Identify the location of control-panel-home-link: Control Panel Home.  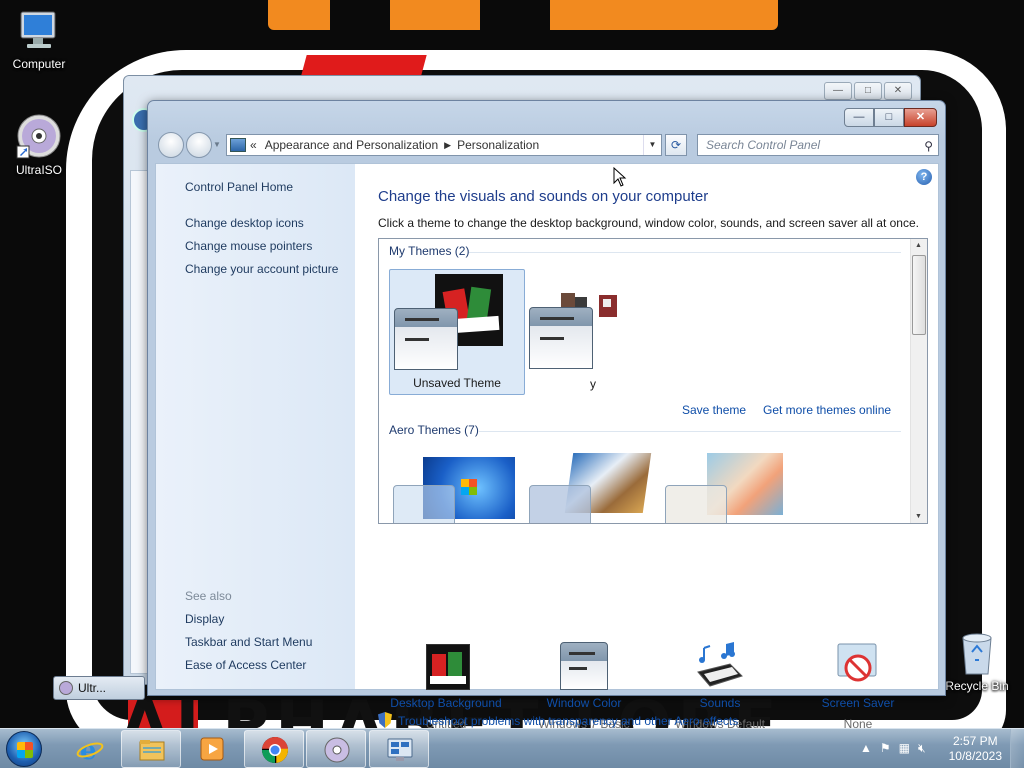
(239, 187).